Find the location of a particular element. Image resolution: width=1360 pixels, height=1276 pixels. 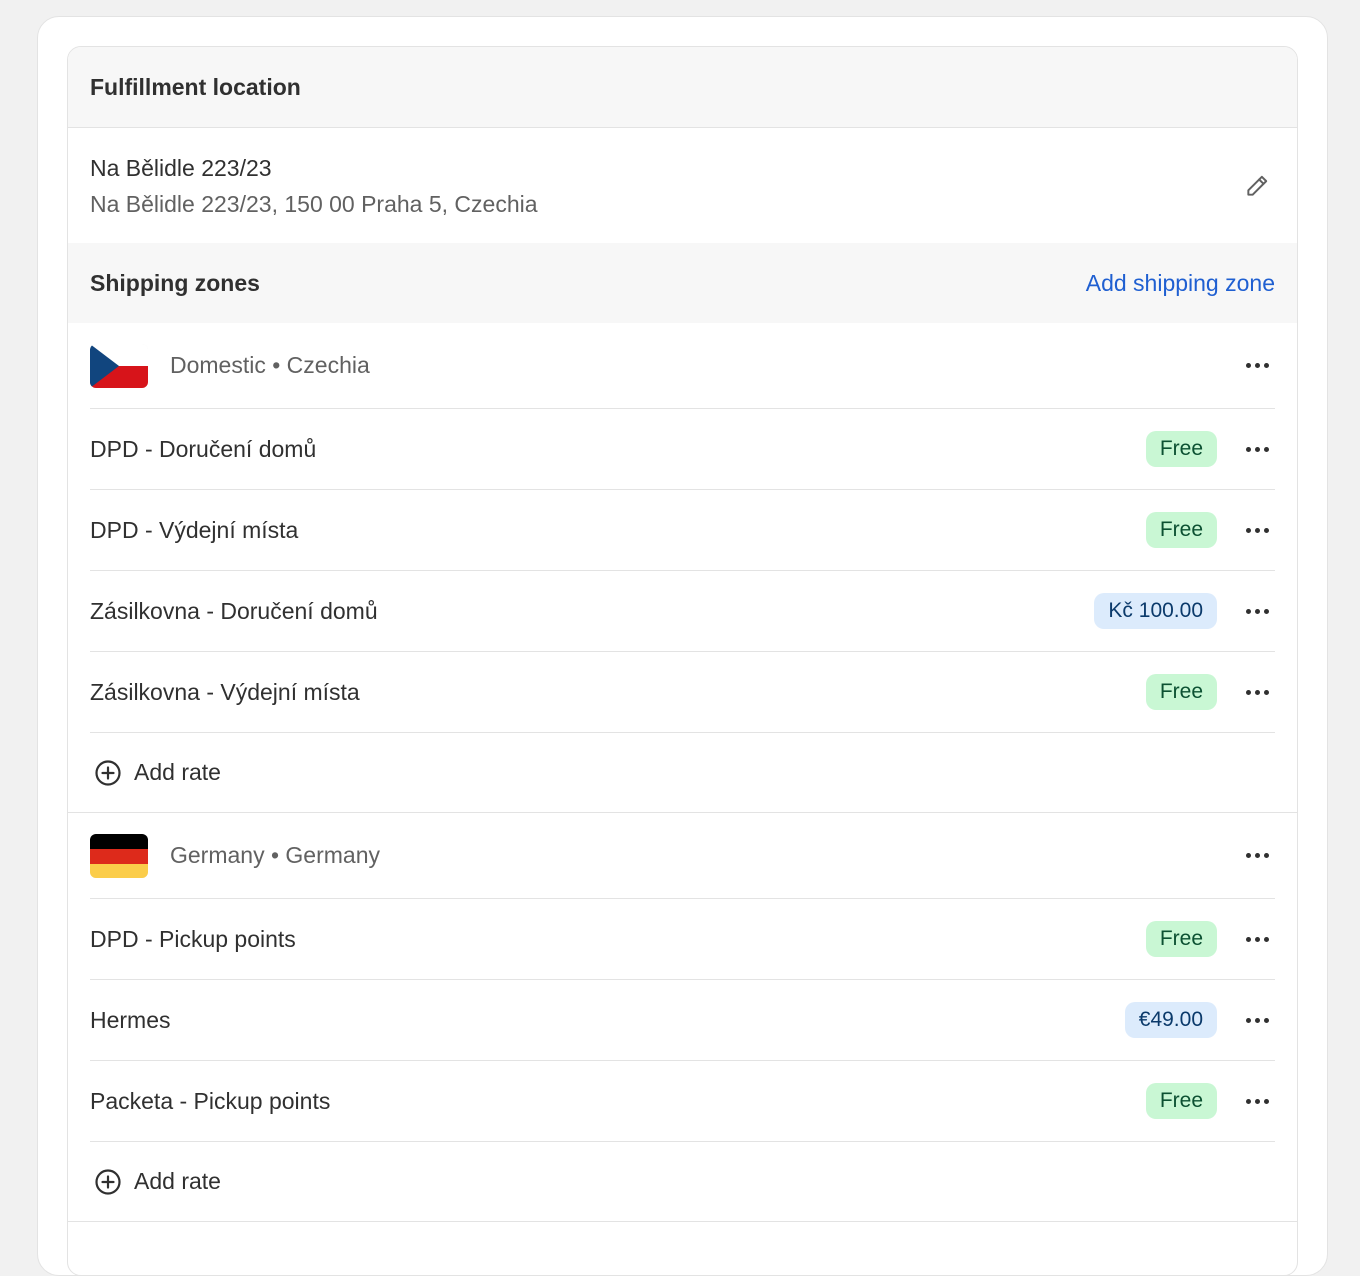

zone-label: Germany • Germany is located at coordinates (275, 855).